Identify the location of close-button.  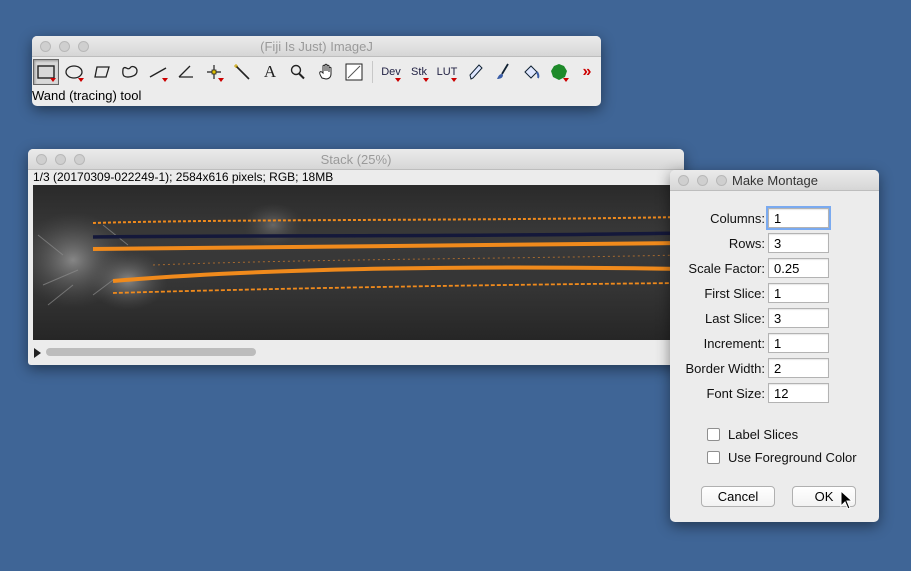
(683, 180).